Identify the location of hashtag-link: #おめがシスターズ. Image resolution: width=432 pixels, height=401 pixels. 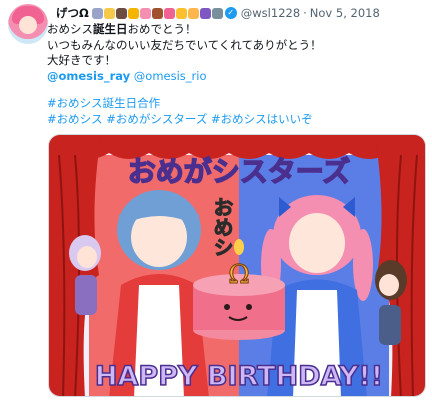
(156, 119).